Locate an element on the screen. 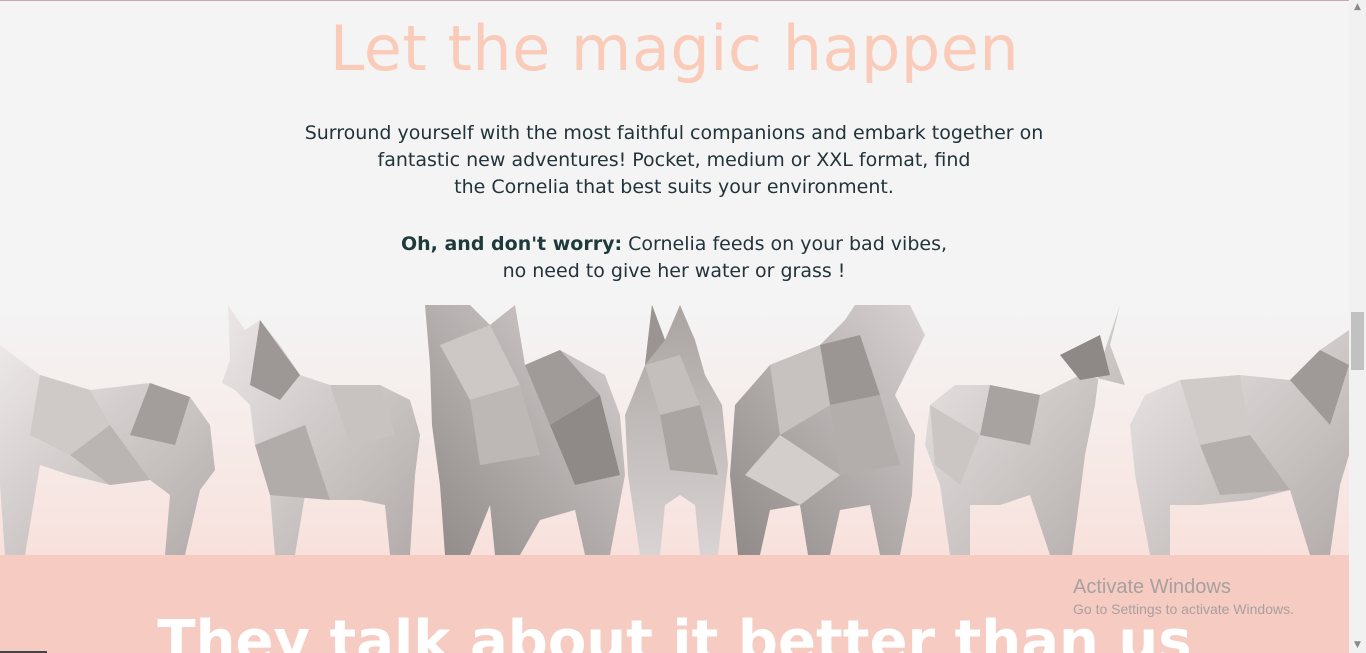  top-border is located at coordinates (674, 0).